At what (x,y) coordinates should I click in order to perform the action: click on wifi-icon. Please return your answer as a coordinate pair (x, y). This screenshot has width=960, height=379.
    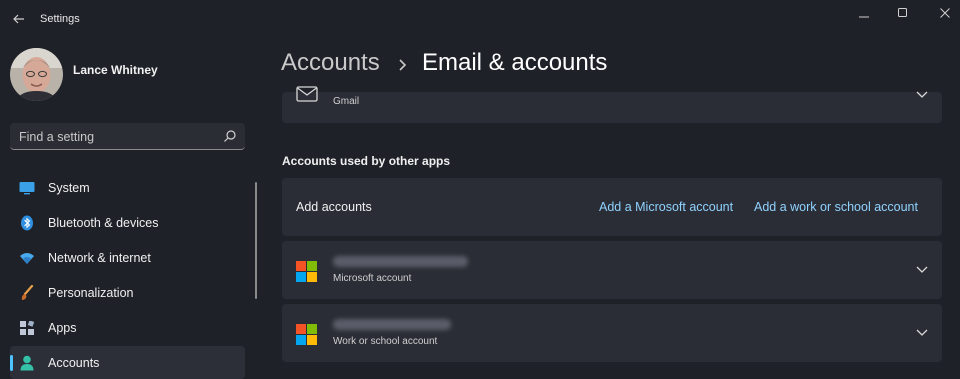
    Looking at the image, I should click on (27, 258).